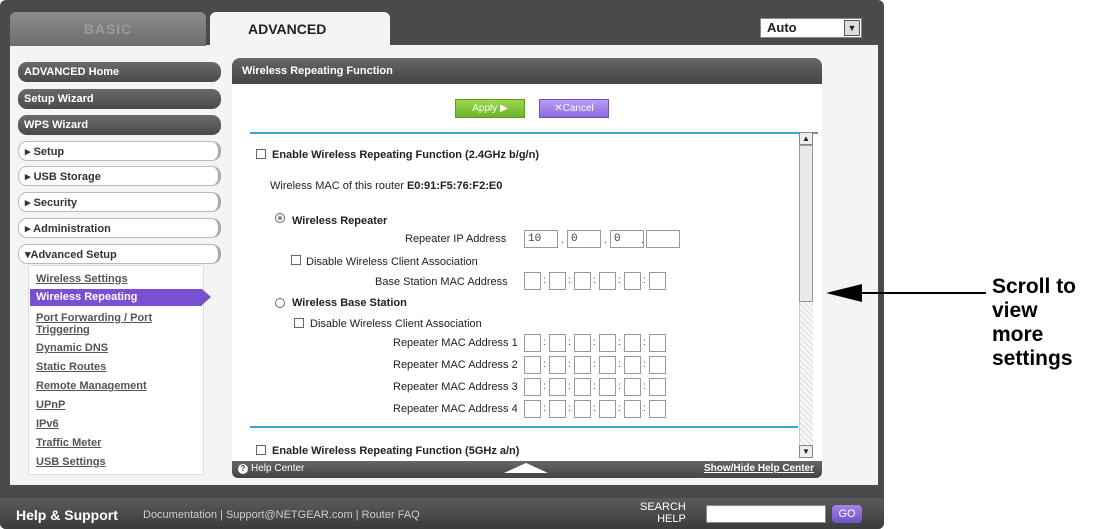 The height and width of the screenshot is (529, 1104). I want to click on sidebar-item-usb-settings: USB Settings, so click(71, 462).